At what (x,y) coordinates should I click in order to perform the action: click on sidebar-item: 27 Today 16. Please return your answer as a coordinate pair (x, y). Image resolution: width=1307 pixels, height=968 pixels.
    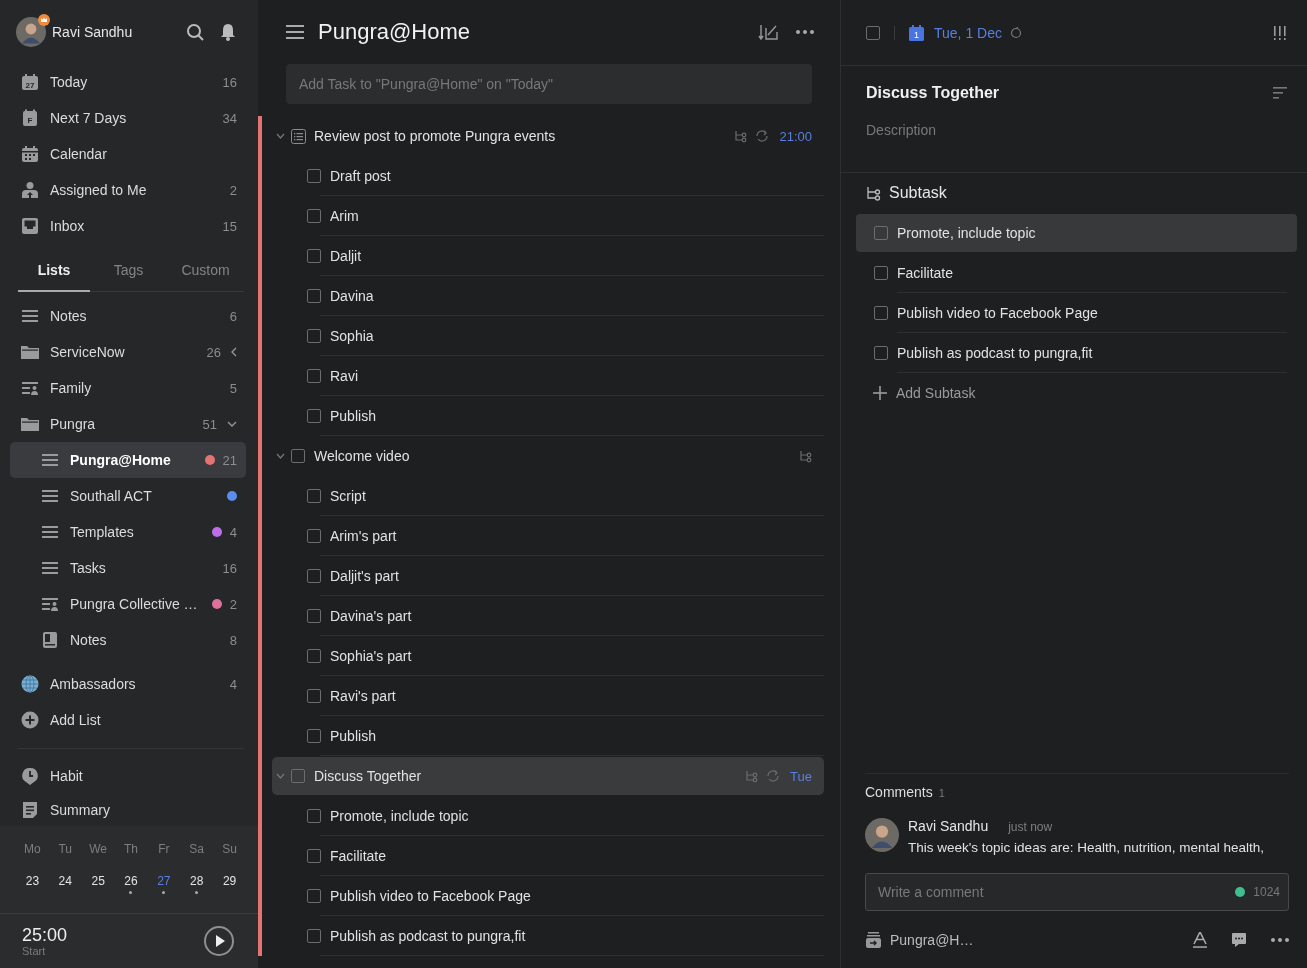
    Looking at the image, I should click on (128, 82).